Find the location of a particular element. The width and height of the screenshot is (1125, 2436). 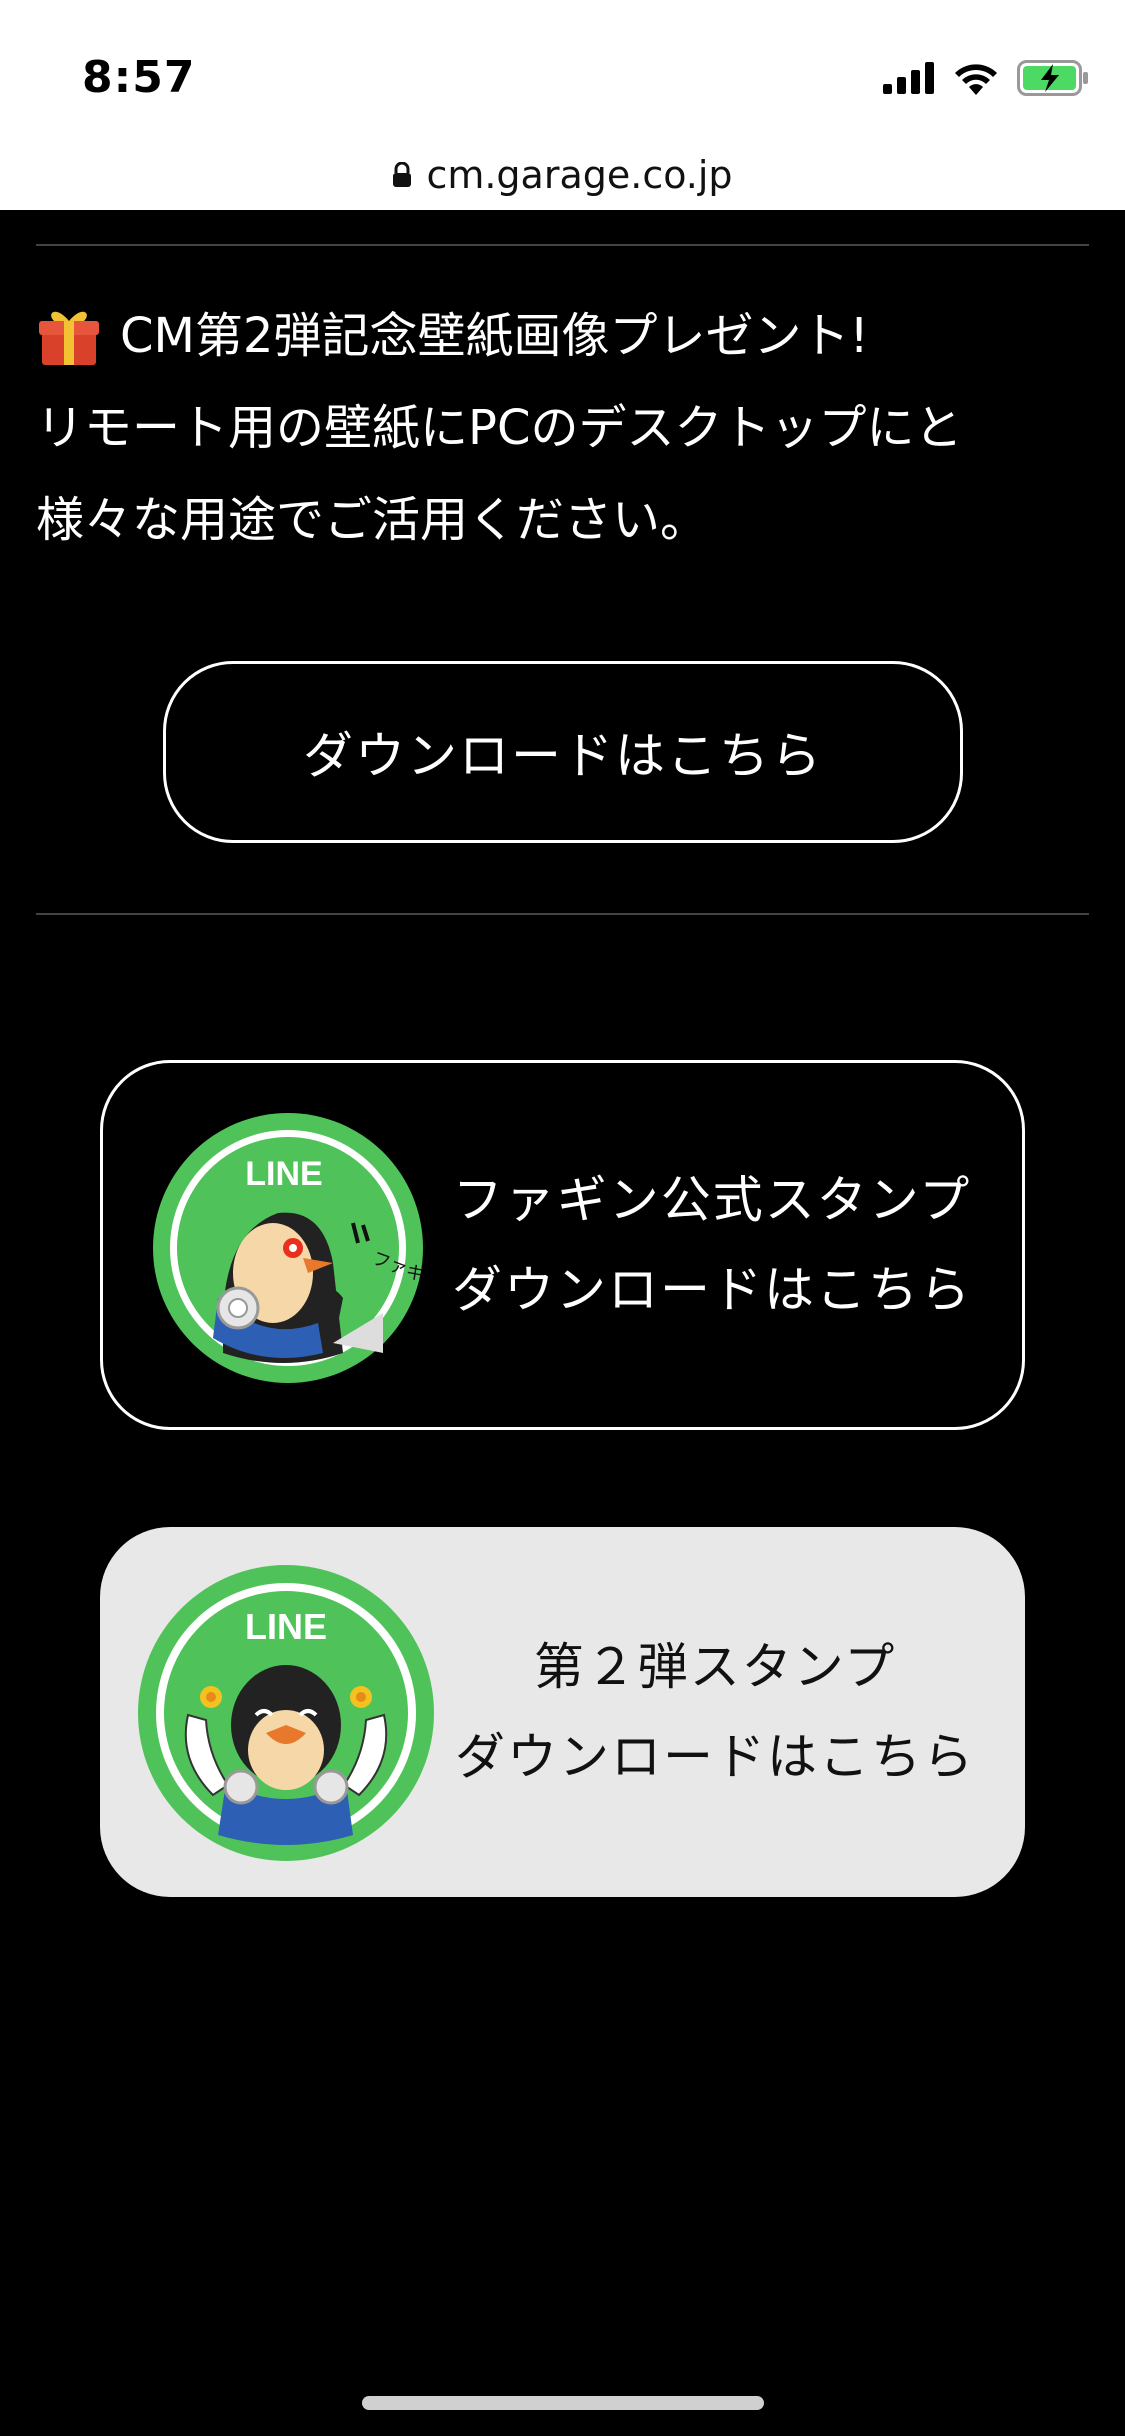

faggin-stamp-download-label: ダウンロードはこちら is located at coordinates (712, 1290).